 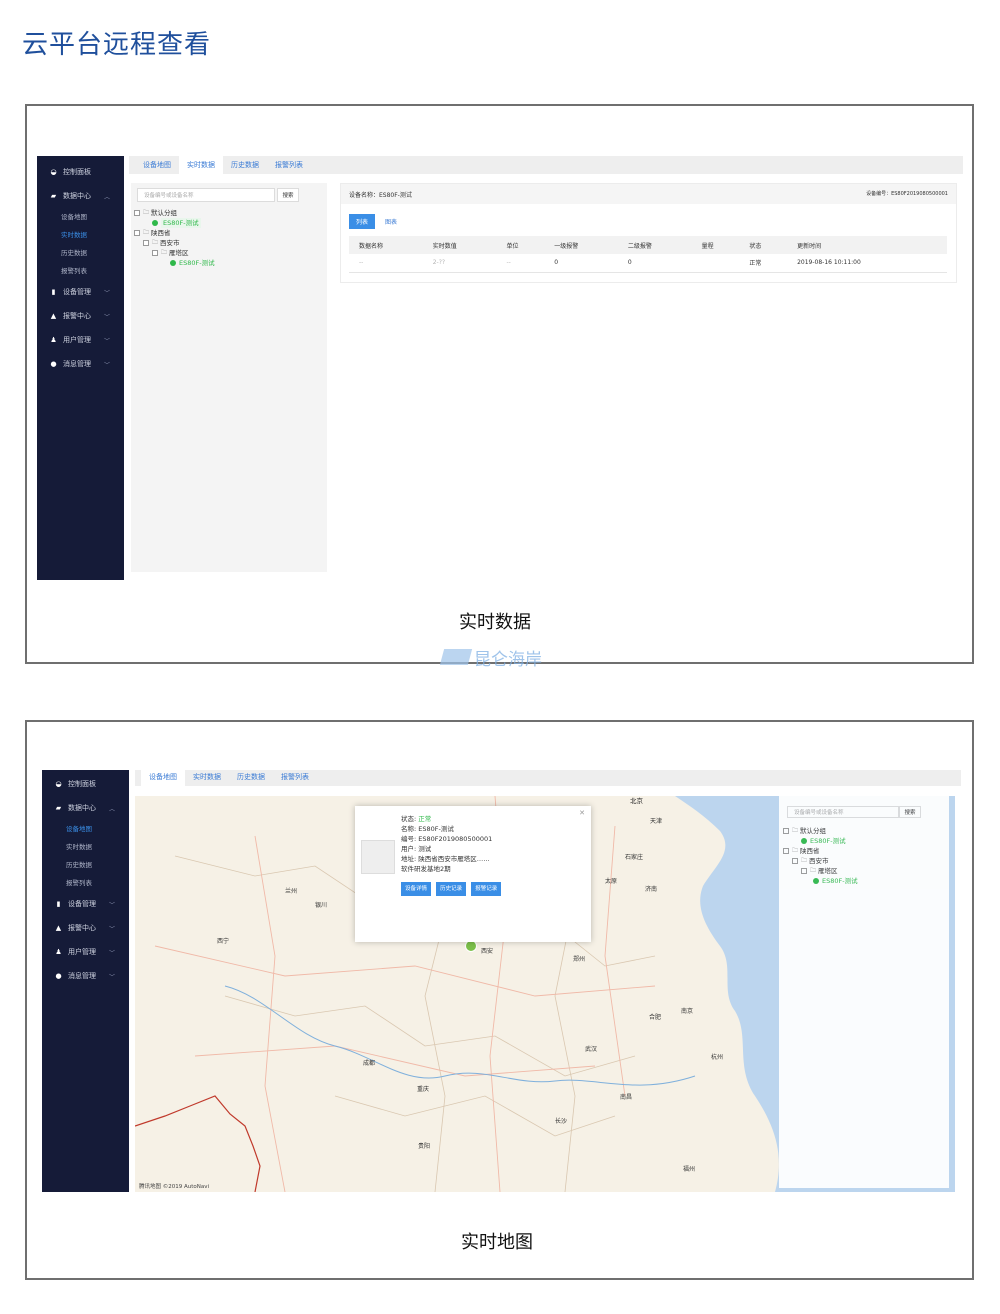 I want to click on column-header: 二级报警, so click(x=654, y=245).